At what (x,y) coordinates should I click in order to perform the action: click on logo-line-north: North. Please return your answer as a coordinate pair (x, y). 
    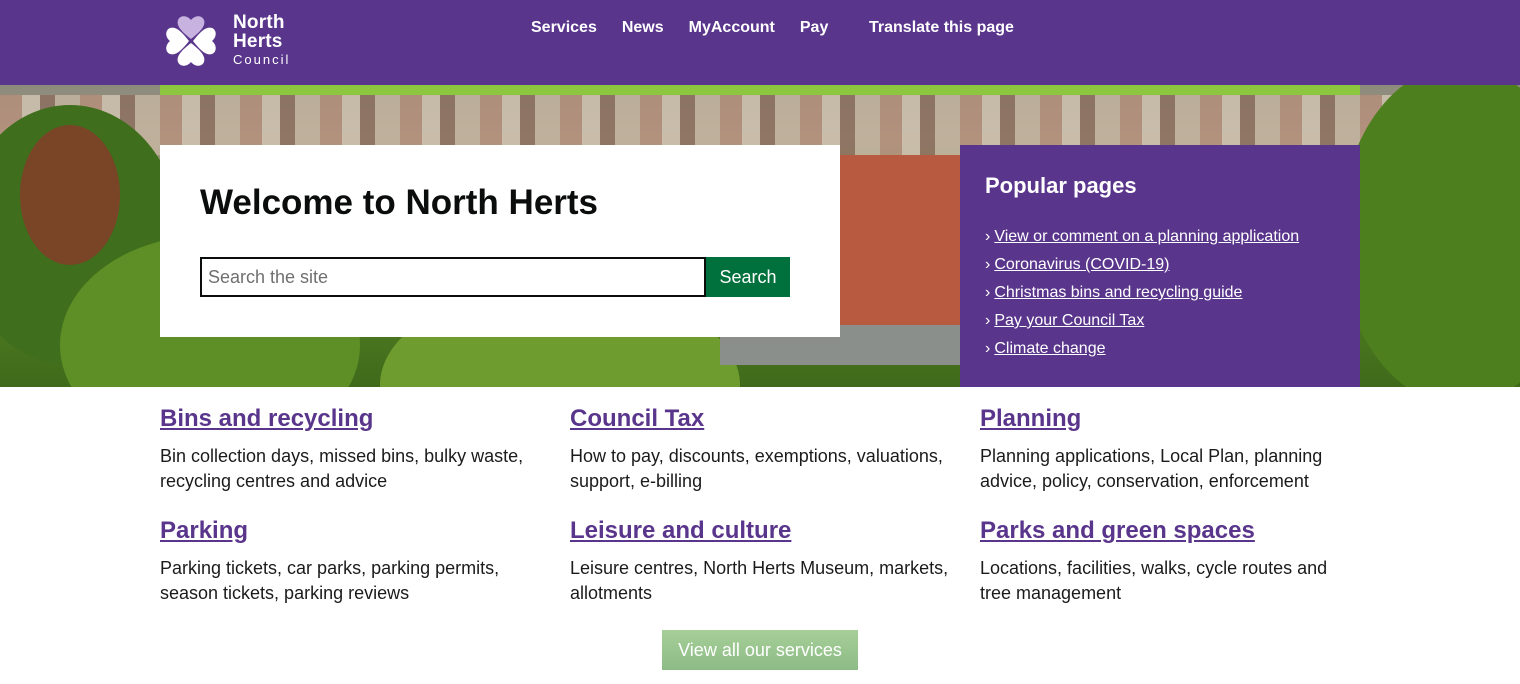
    Looking at the image, I should click on (259, 22).